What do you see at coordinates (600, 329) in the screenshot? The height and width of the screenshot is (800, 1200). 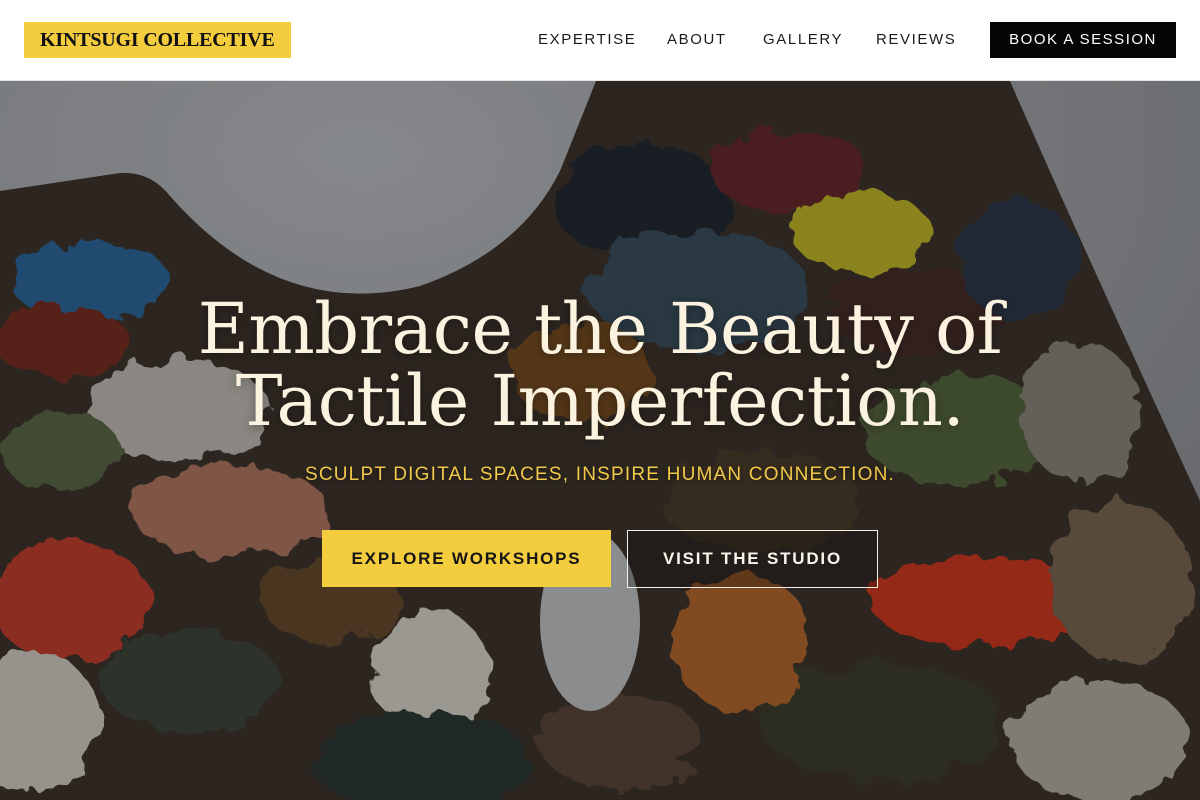 I see `hero-headline-line-1: Embrace the Beauty of` at bounding box center [600, 329].